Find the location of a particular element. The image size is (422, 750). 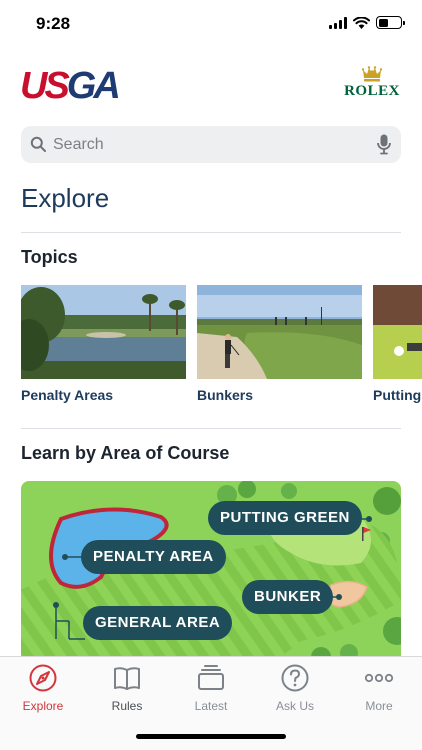

topic-label: Bunkers is located at coordinates (225, 395).